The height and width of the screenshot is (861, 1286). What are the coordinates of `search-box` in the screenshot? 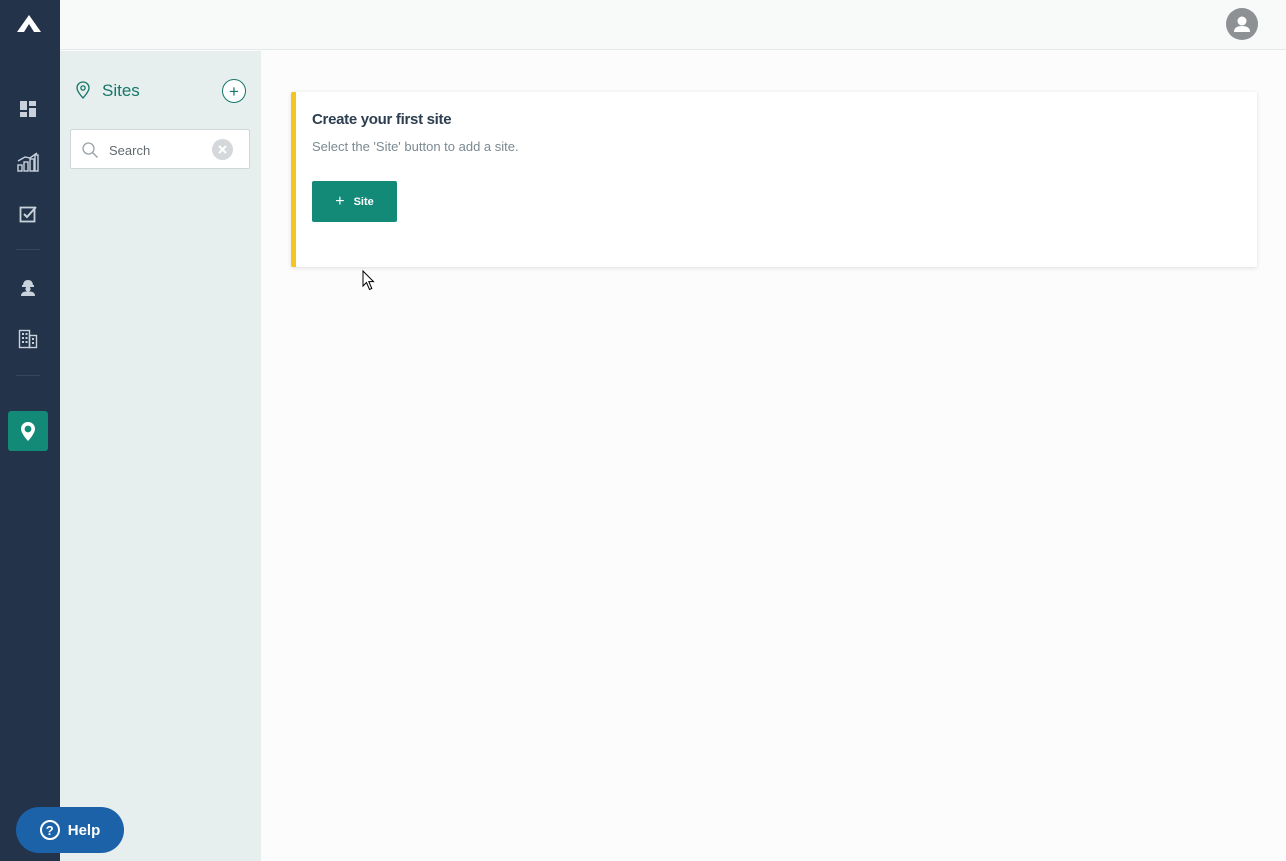 It's located at (160, 149).